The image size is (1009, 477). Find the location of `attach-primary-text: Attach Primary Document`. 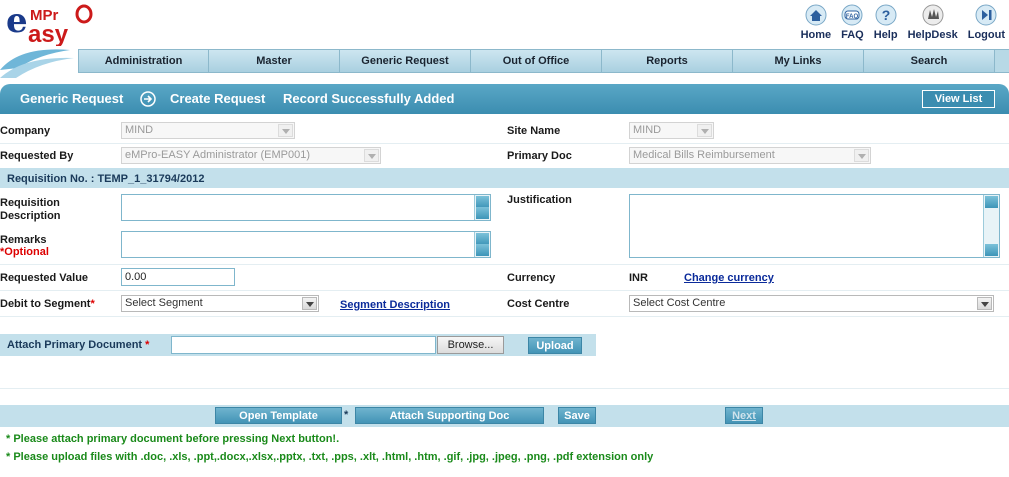

attach-primary-text: Attach Primary Document is located at coordinates (75, 345).